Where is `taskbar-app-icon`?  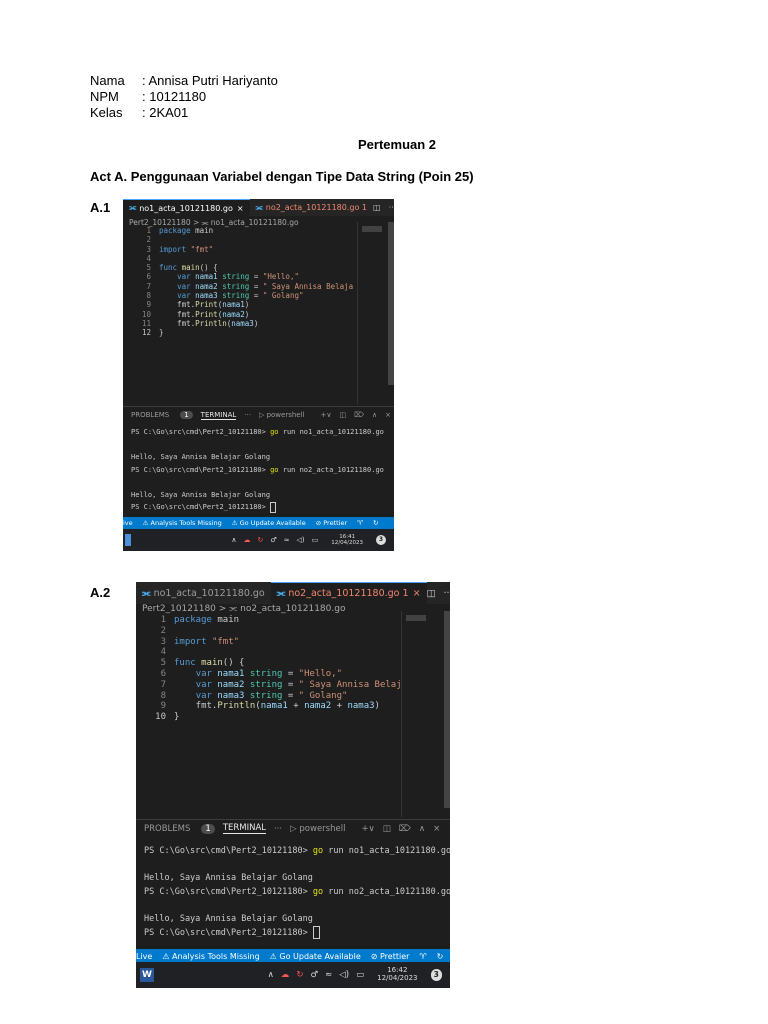
taskbar-app-icon is located at coordinates (128, 540).